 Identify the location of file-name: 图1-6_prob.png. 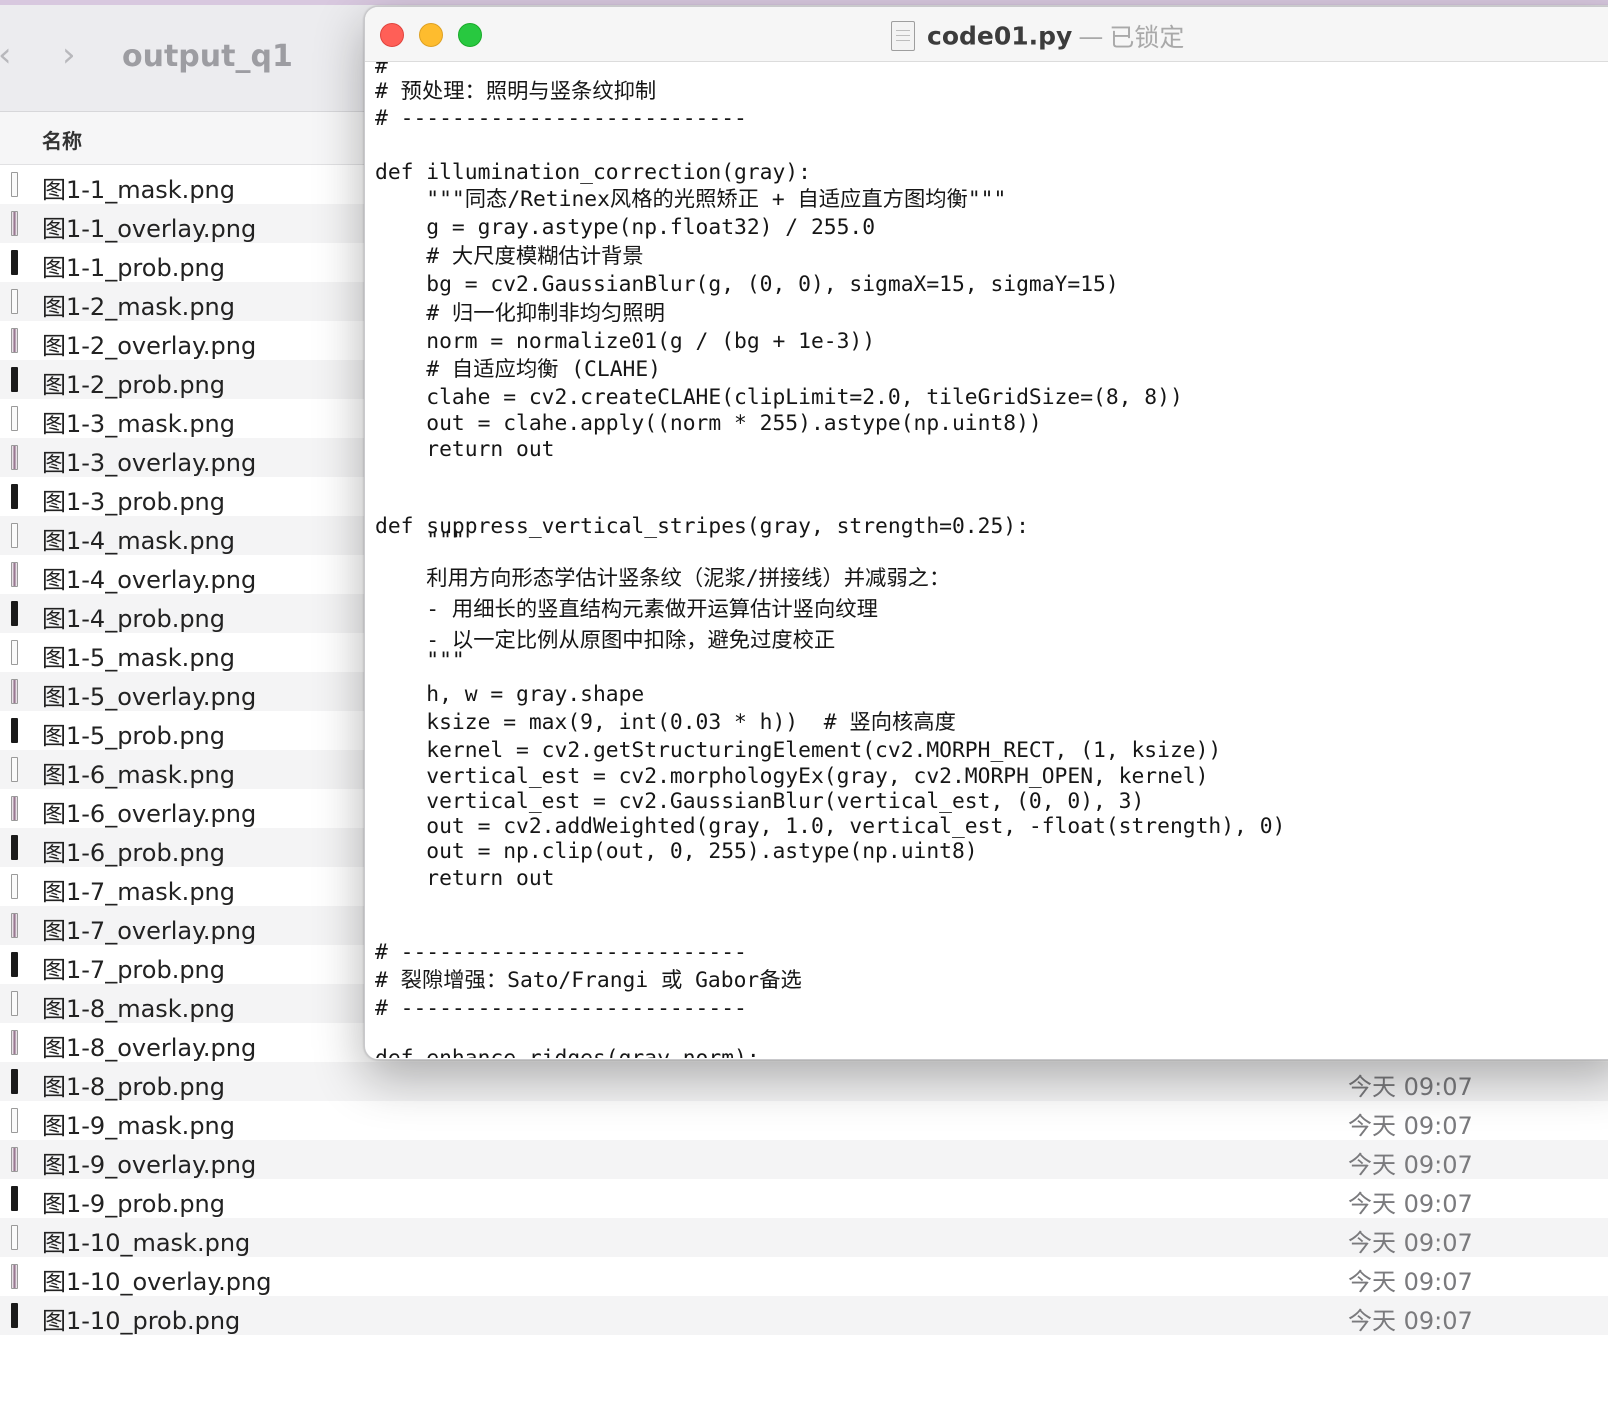
(133, 853).